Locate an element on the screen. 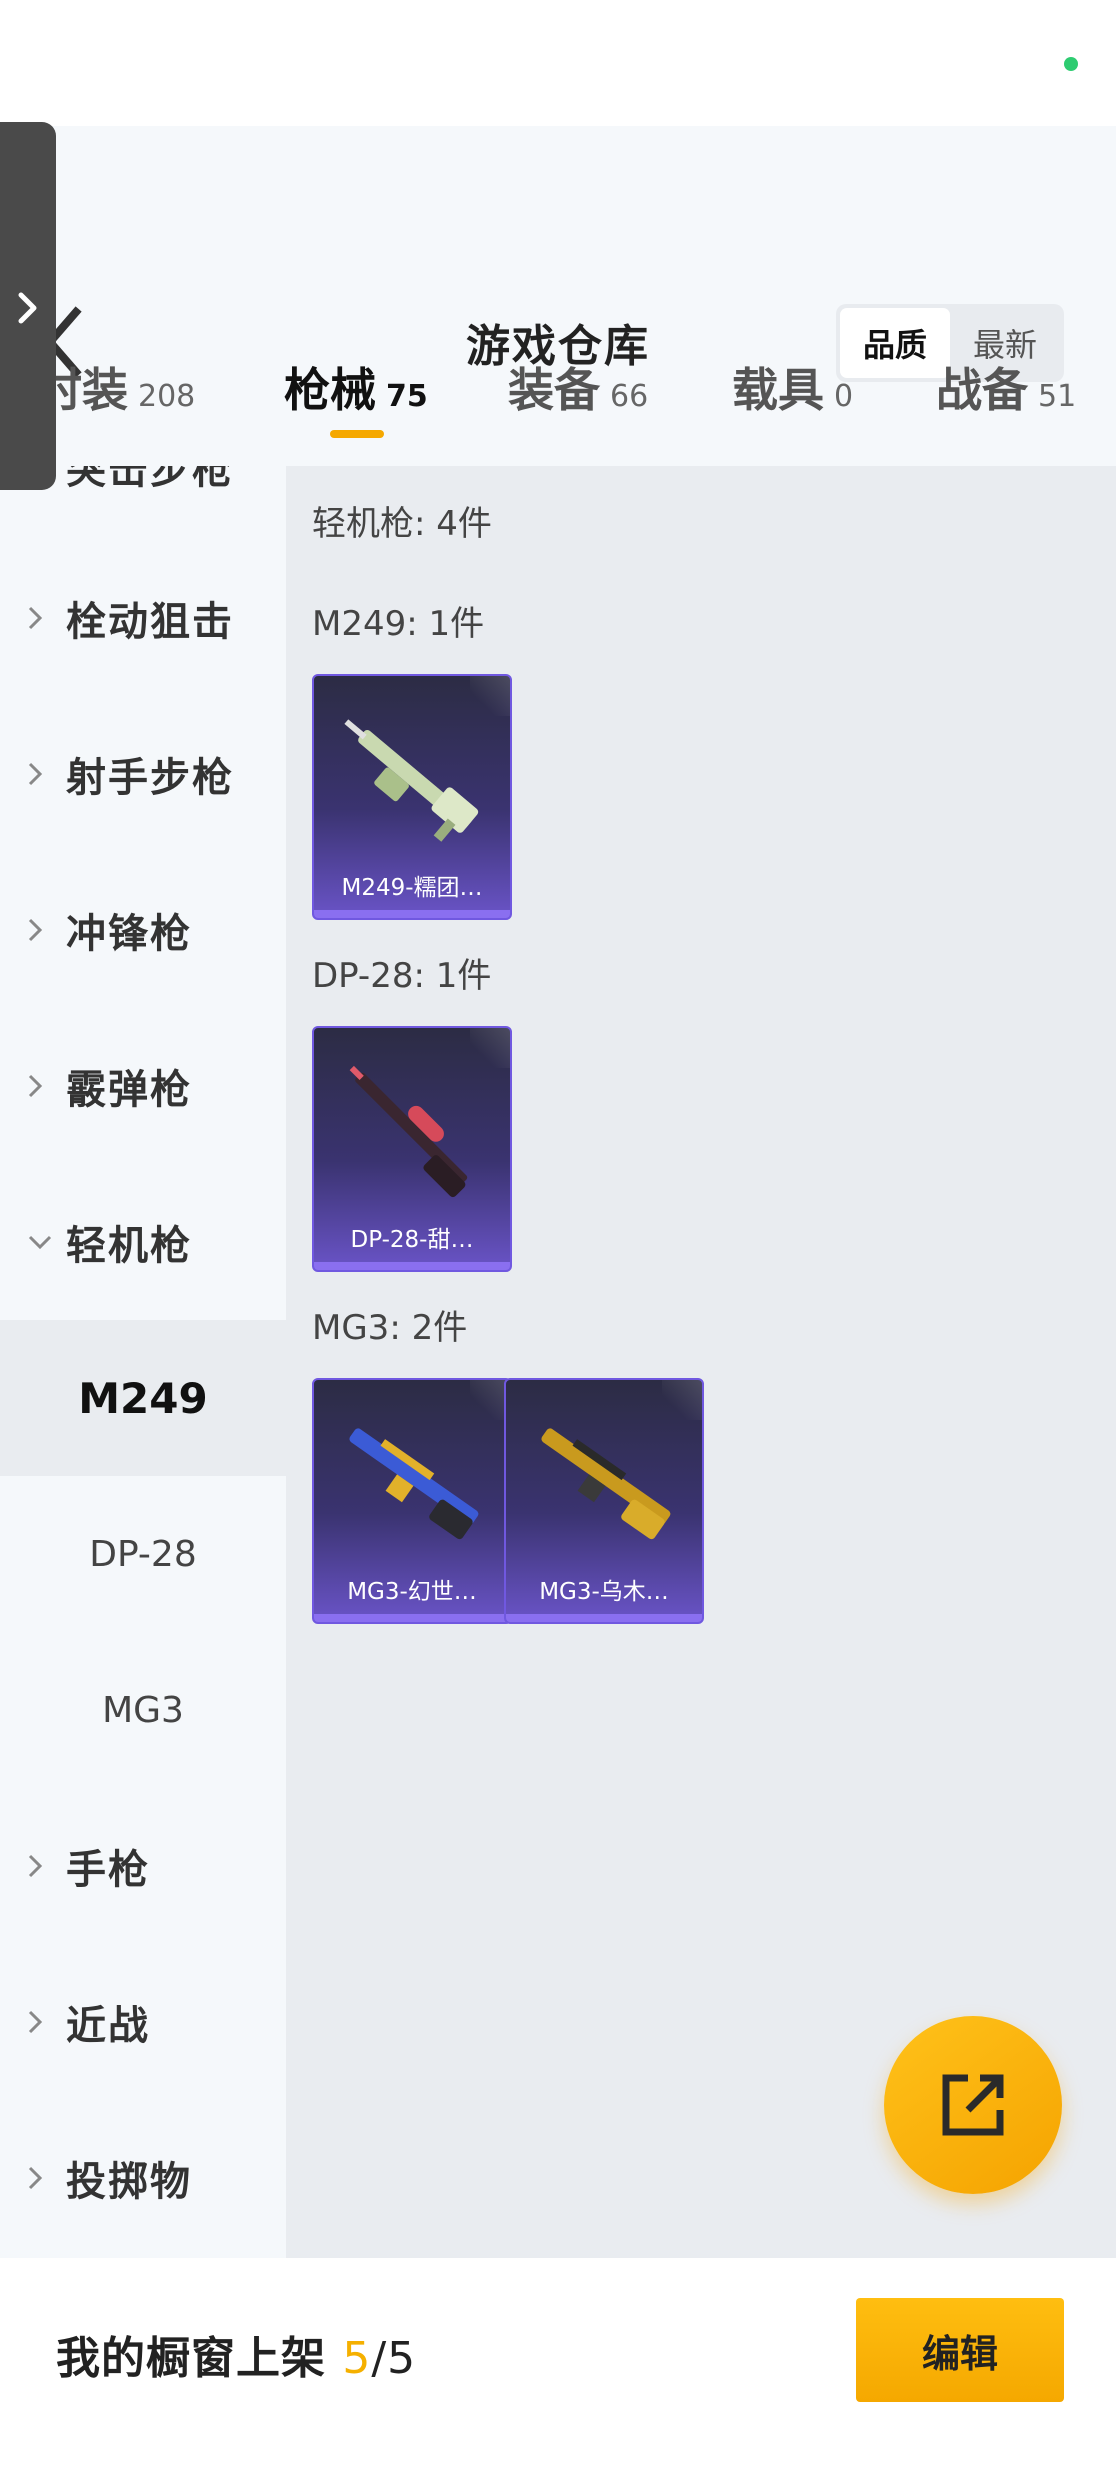 This screenshot has width=1116, height=2484. sidebar-item-shotgun: 霰弹枪 is located at coordinates (143, 1086).